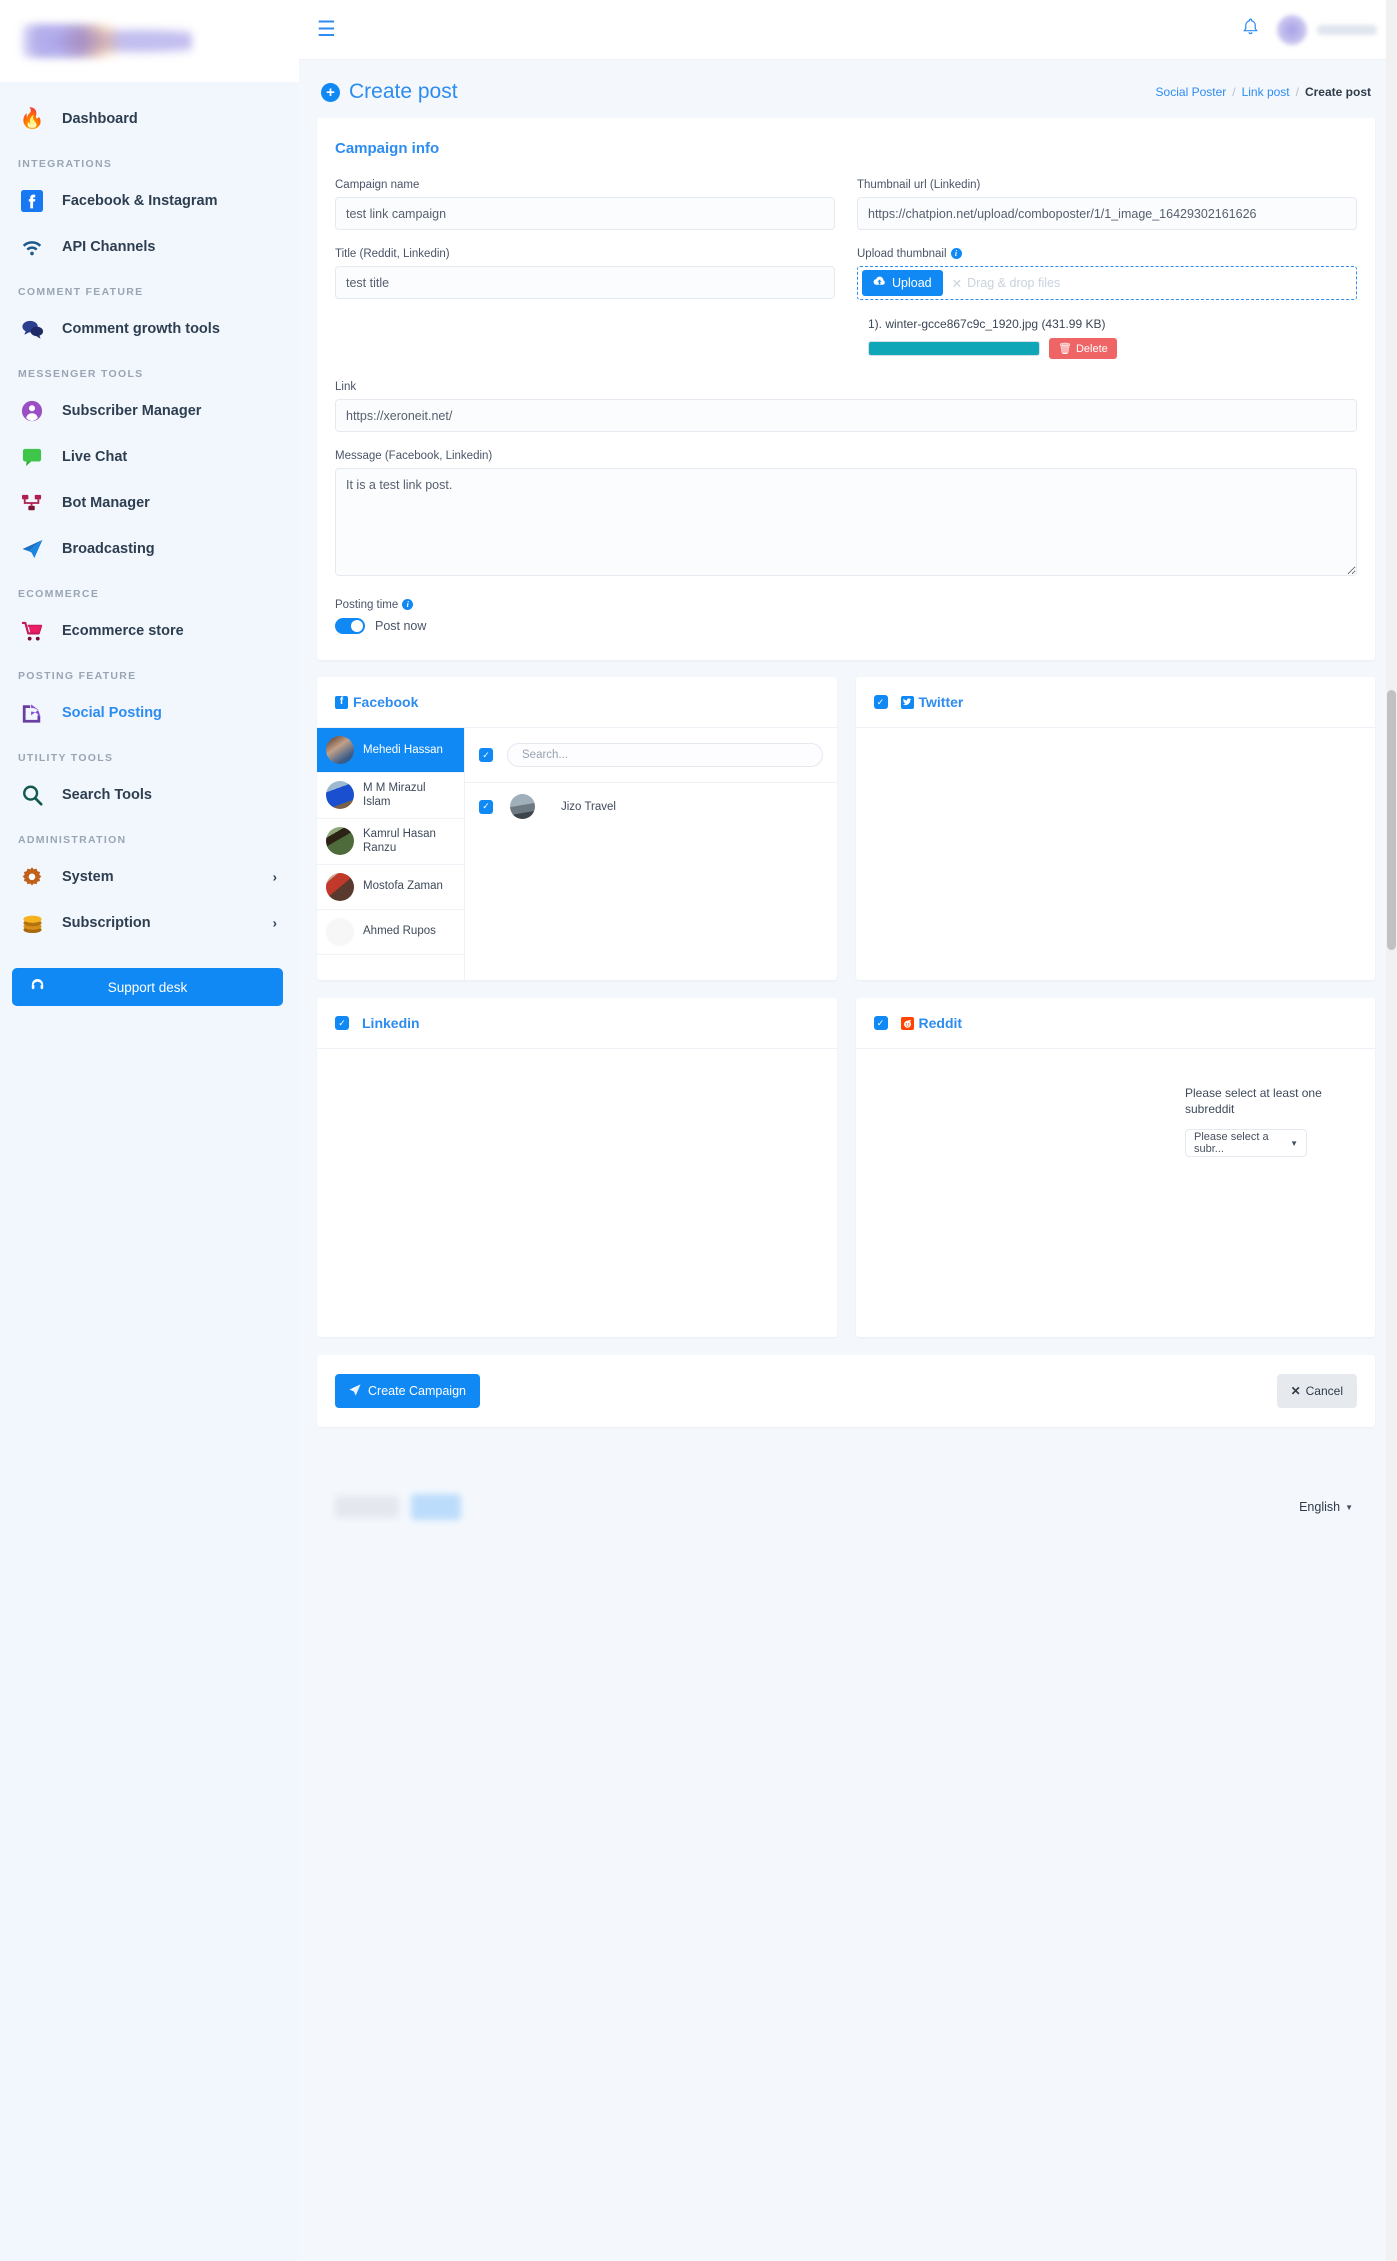 The height and width of the screenshot is (2261, 1397). What do you see at coordinates (1337, 92) in the screenshot?
I see `breadcrumb-current: Create post` at bounding box center [1337, 92].